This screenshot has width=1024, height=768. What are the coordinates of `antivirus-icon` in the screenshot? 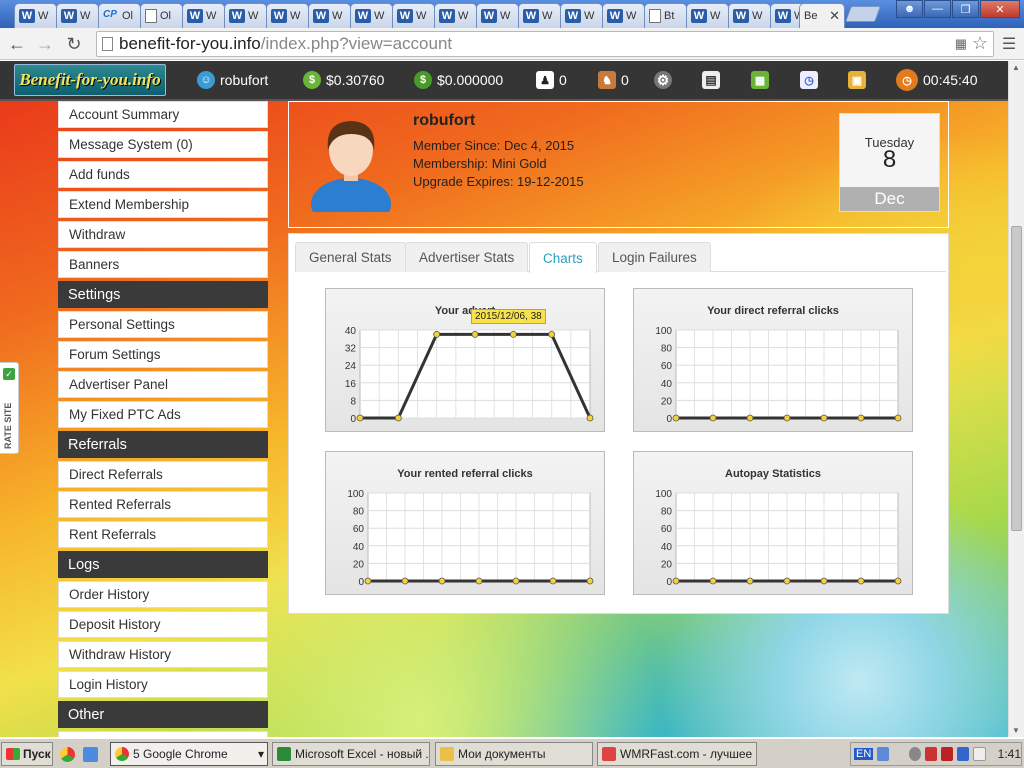 It's located at (947, 754).